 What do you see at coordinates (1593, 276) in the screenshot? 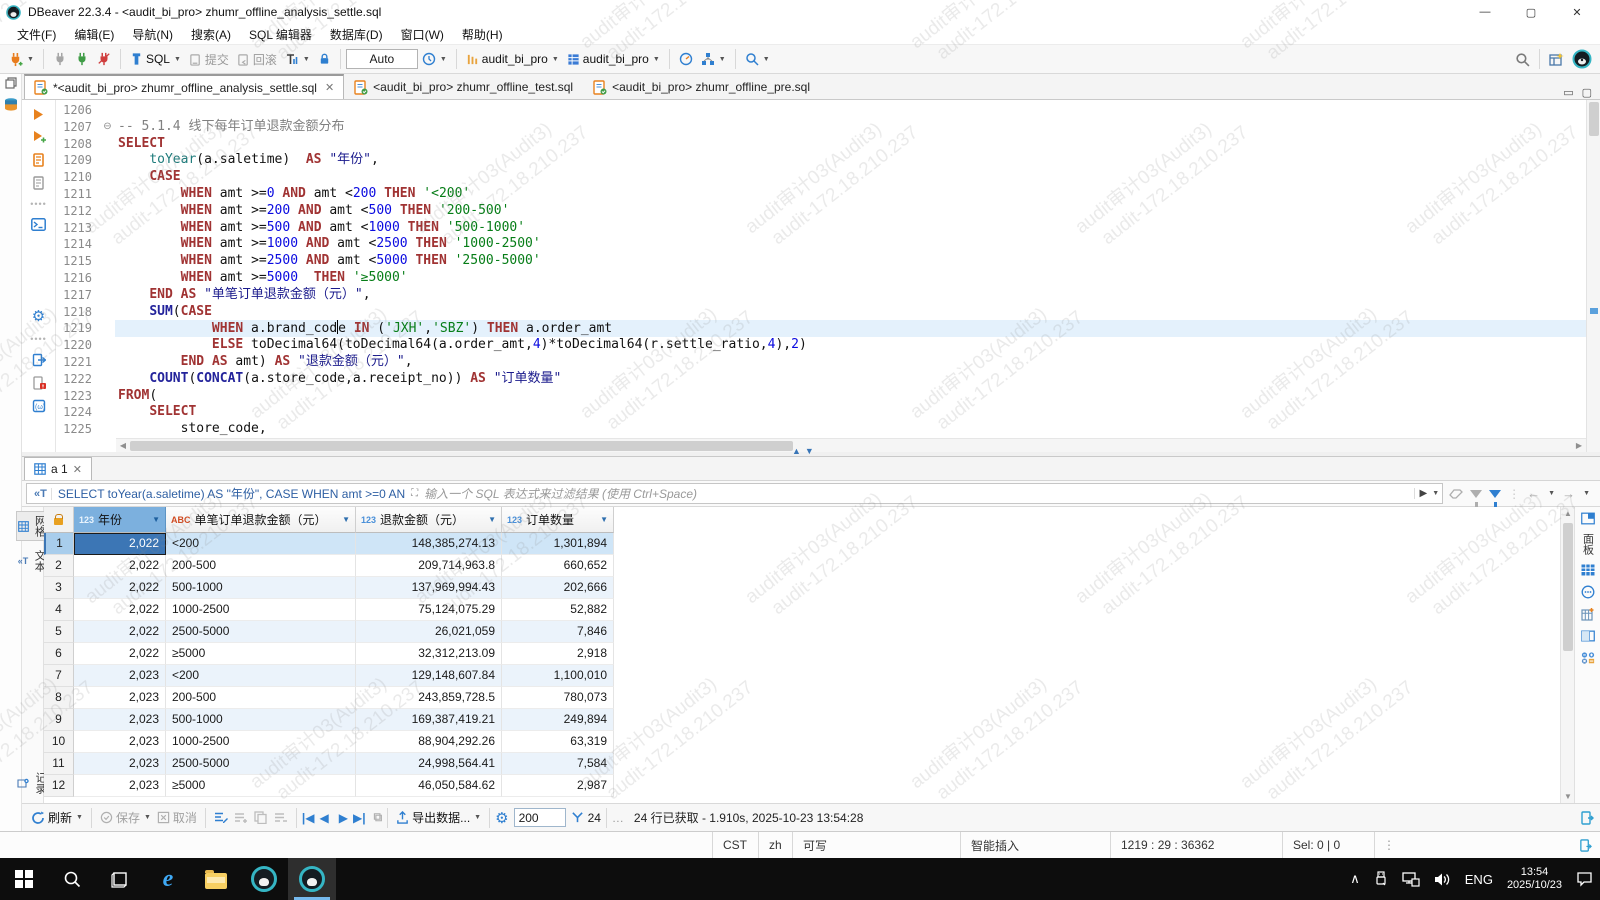
I see `editor-vertical-scrollbar` at bounding box center [1593, 276].